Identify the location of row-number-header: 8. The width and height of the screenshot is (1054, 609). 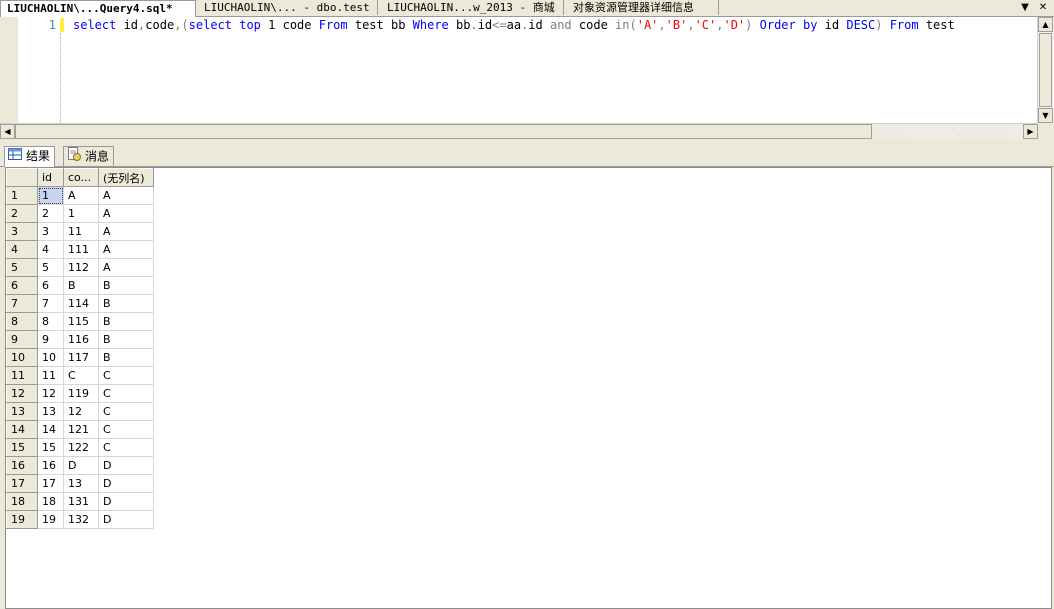
(22, 321).